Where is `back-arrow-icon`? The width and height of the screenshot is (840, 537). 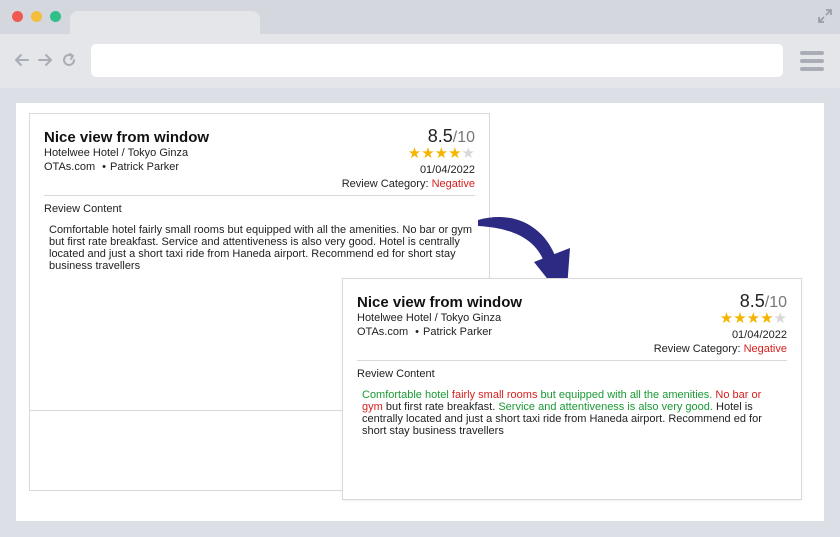
back-arrow-icon is located at coordinates (22, 60).